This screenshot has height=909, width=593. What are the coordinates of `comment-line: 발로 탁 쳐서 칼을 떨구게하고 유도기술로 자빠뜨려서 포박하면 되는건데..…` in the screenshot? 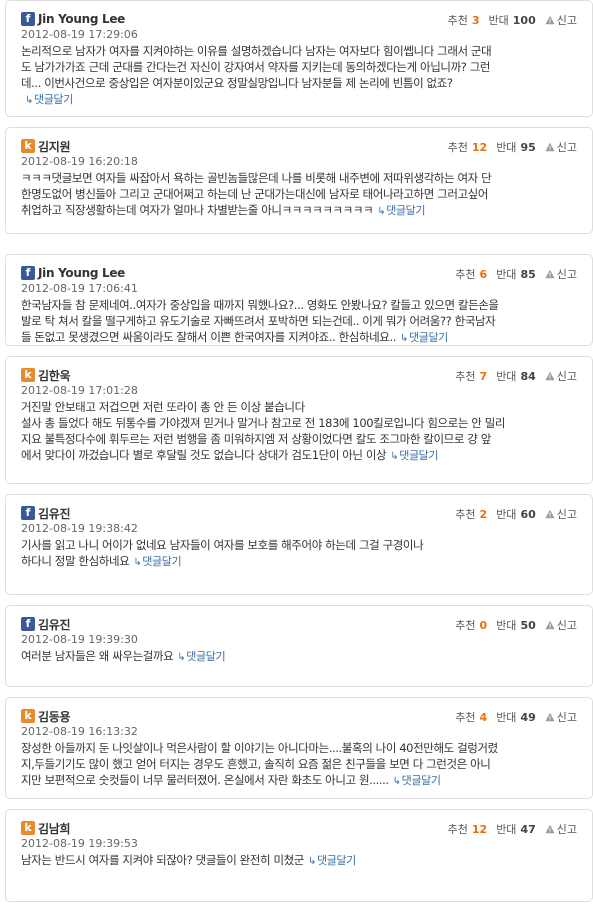 It's located at (297, 321).